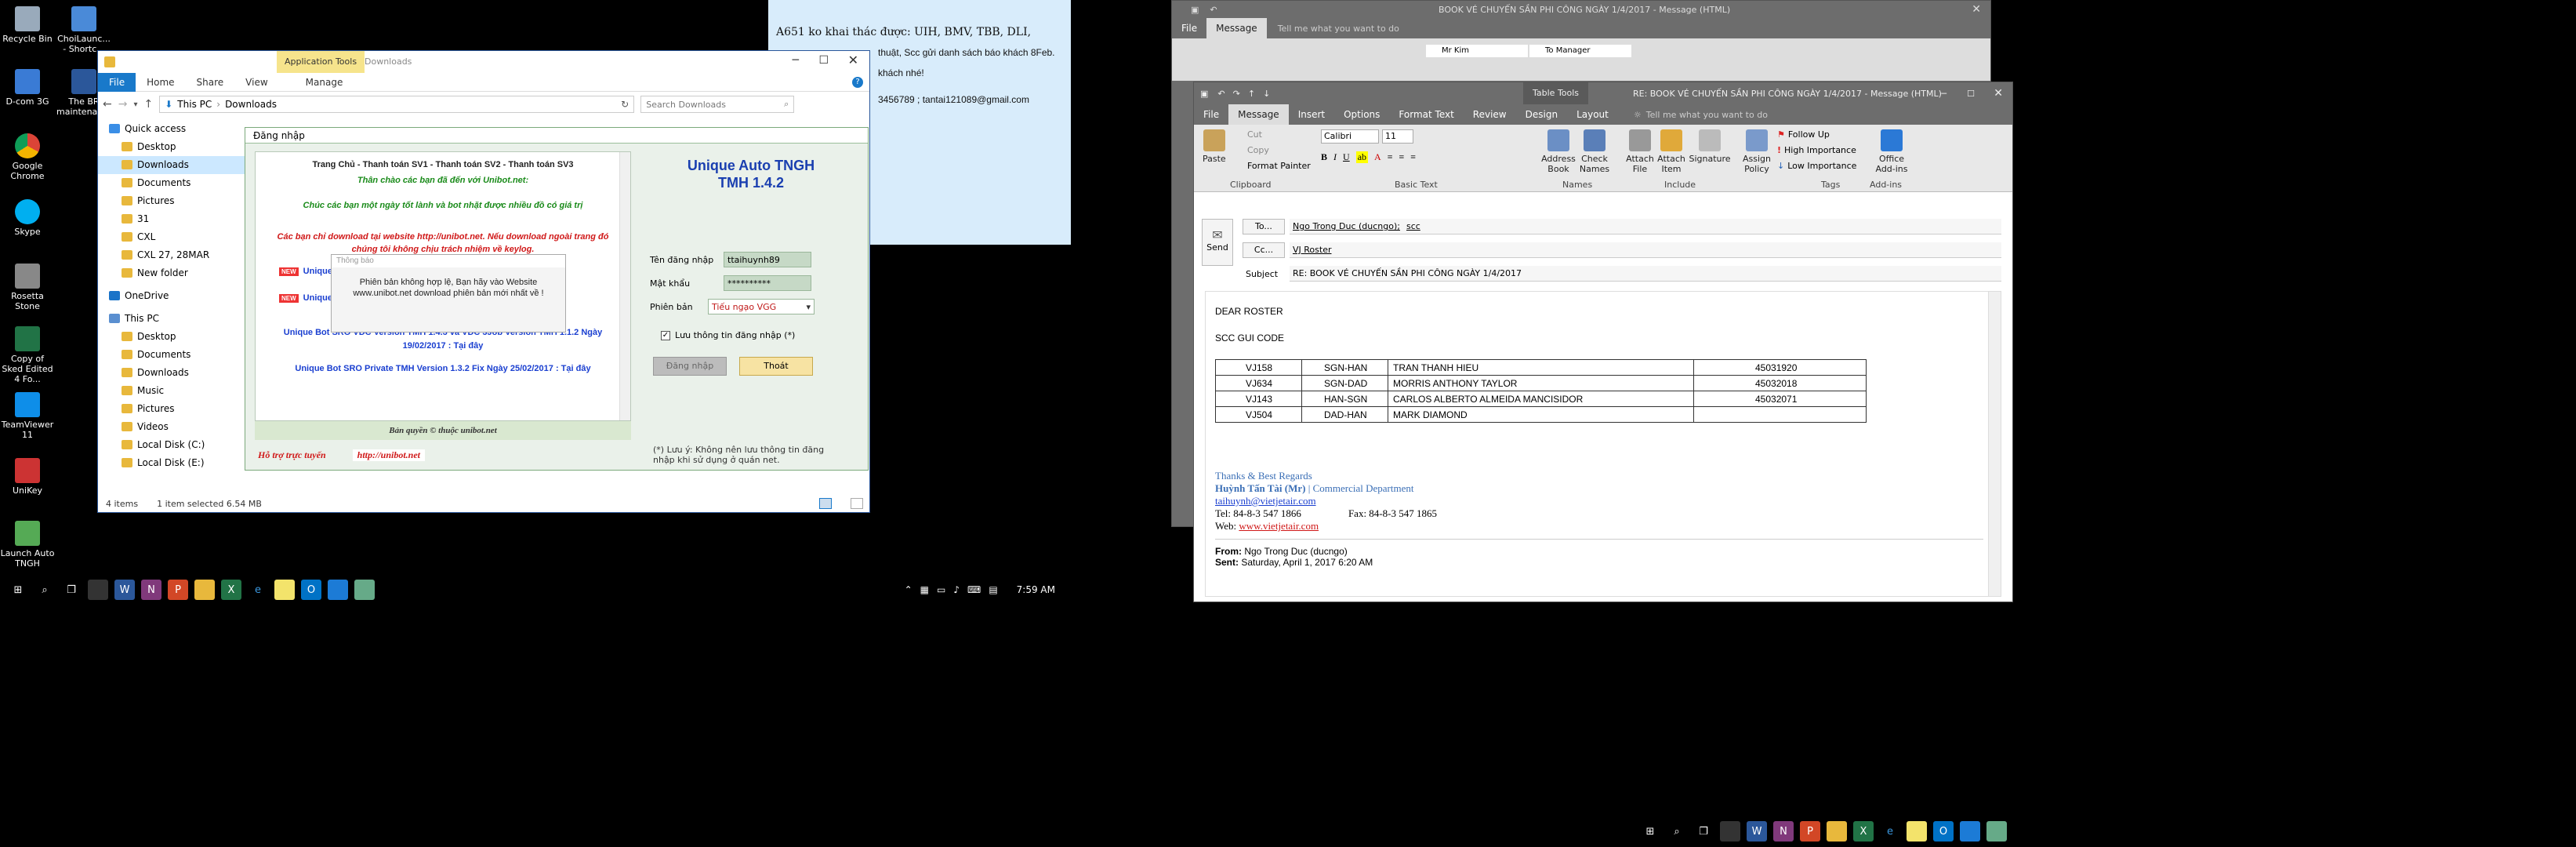  What do you see at coordinates (557, 136) in the screenshot?
I see `dialog-titlebar: Đăng nhập` at bounding box center [557, 136].